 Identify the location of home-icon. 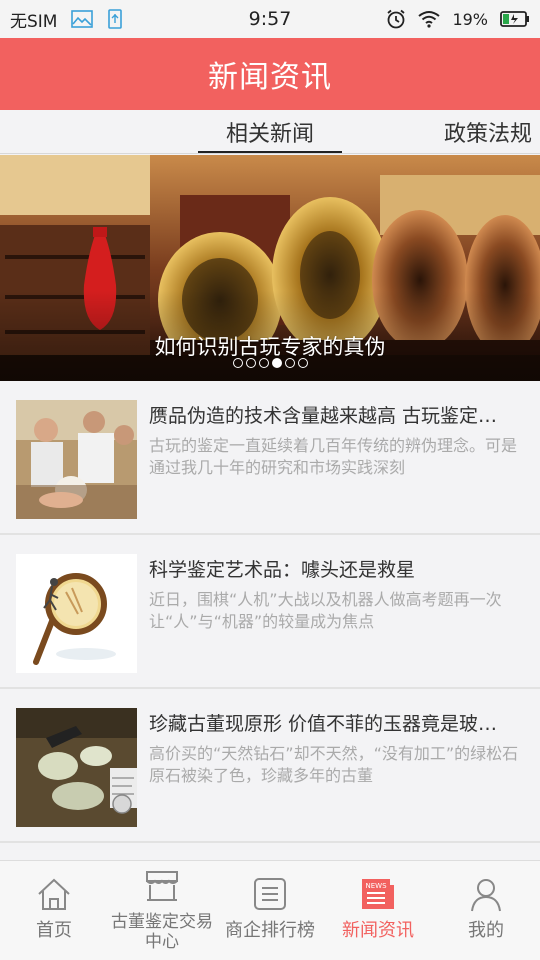
(54, 894).